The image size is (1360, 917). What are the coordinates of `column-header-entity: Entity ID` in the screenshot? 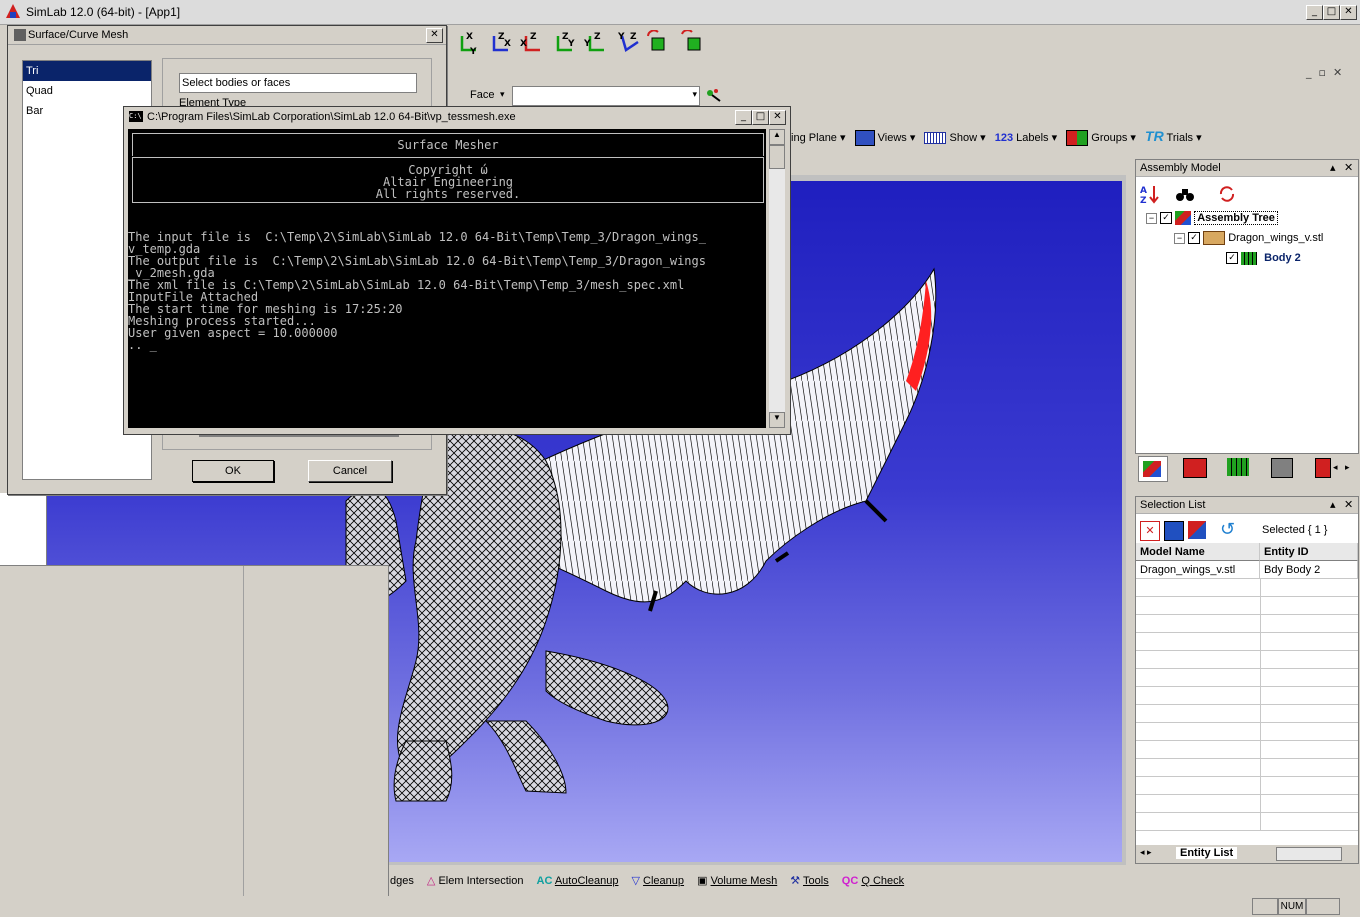 It's located at (1309, 552).